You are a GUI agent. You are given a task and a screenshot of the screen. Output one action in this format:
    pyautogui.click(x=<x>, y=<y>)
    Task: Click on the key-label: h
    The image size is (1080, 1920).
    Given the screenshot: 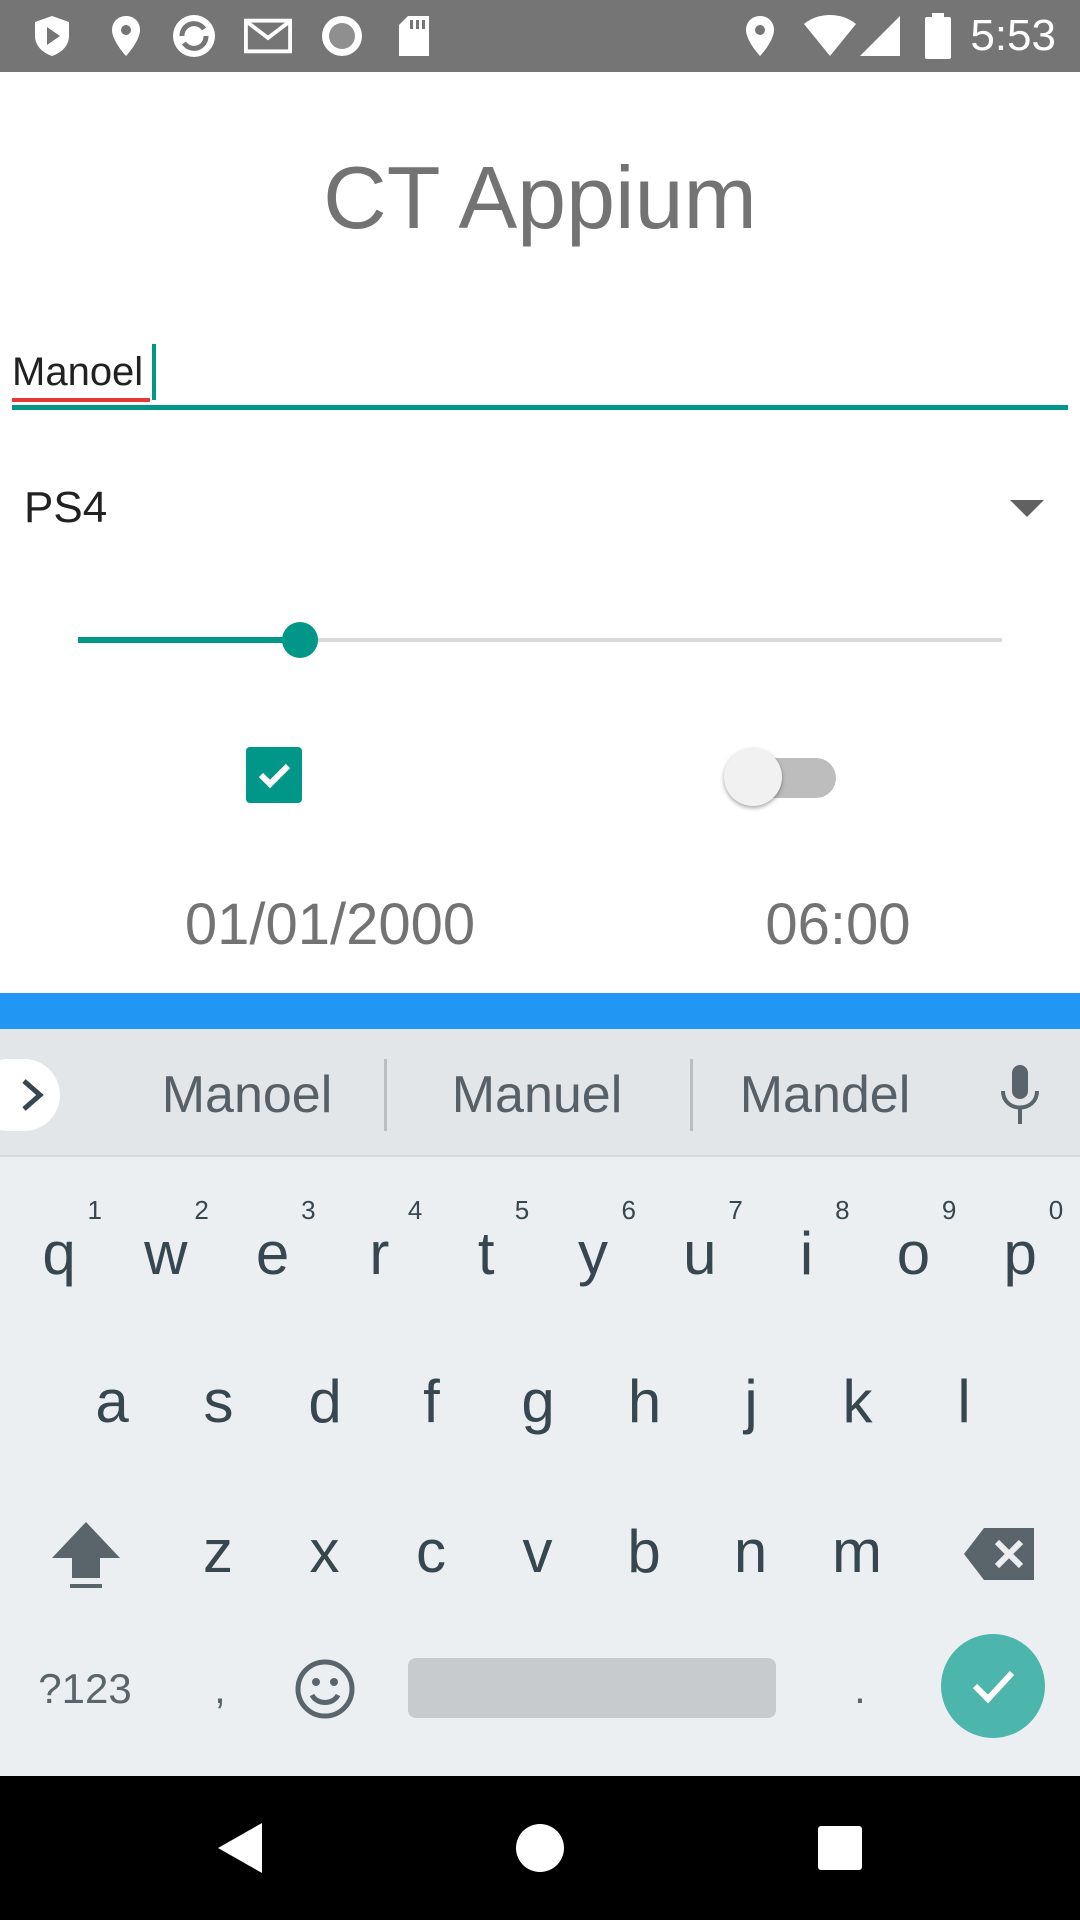 What is the action you would take?
    pyautogui.click(x=644, y=1401)
    